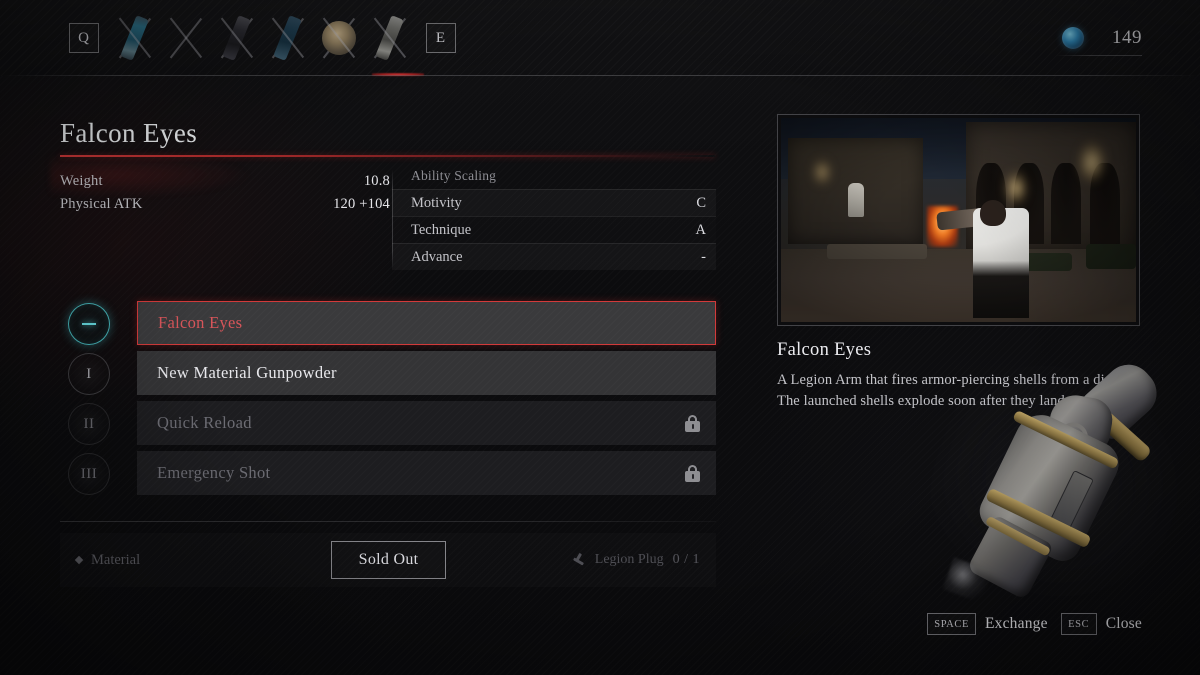 This screenshot has height=675, width=1200. I want to click on slot-2-cross-icon, so click(186, 38).